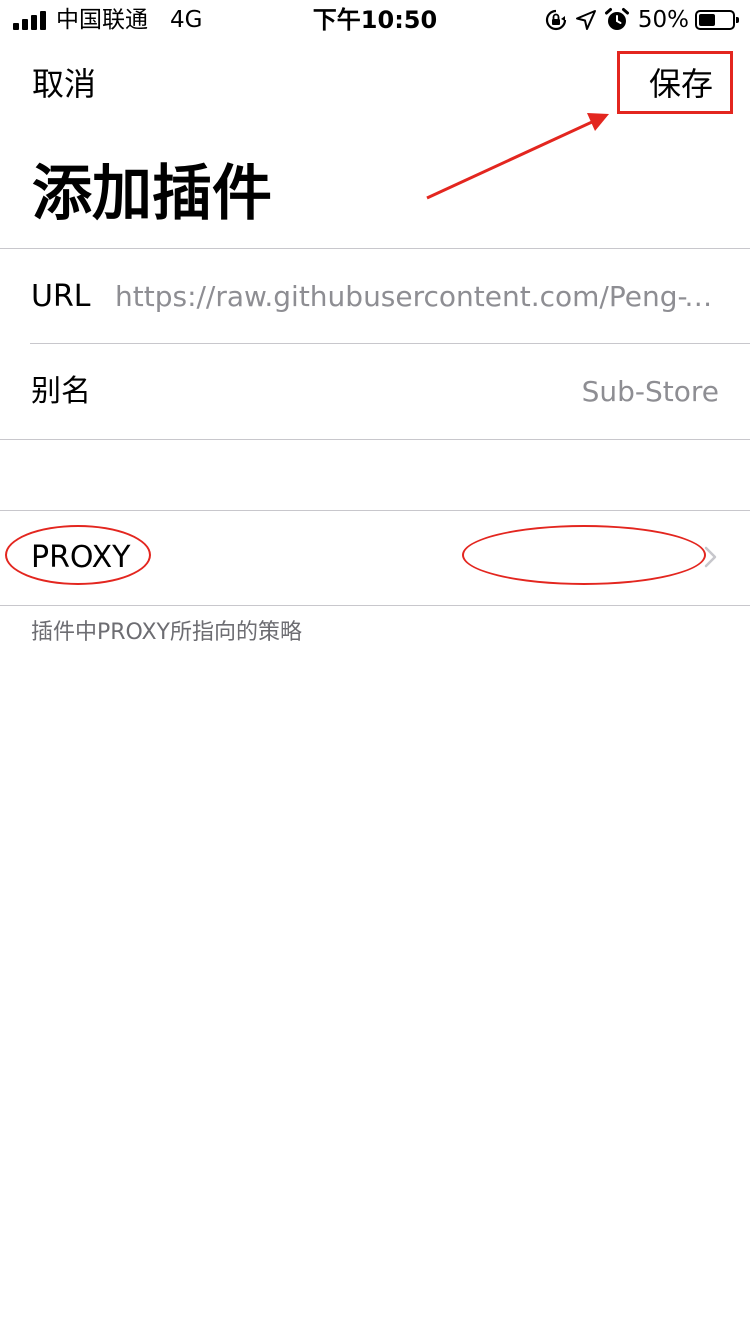 The width and height of the screenshot is (750, 1334). Describe the element at coordinates (152, 194) in the screenshot. I see `page-title: 添加插件` at that location.